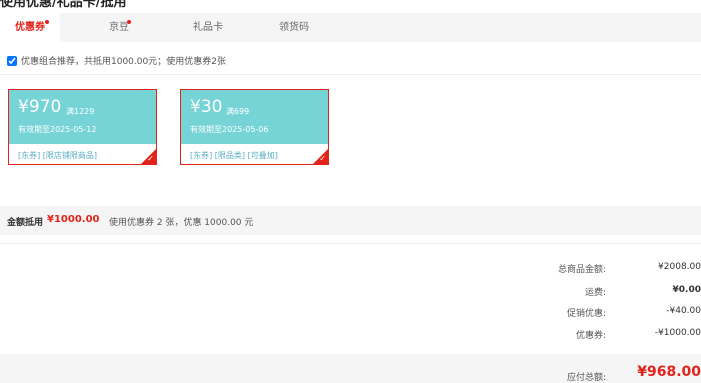 This screenshot has height=383, width=701. What do you see at coordinates (82, 117) in the screenshot?
I see `coupon-card-top: ¥970 满1229 有效期至2025-05-12` at bounding box center [82, 117].